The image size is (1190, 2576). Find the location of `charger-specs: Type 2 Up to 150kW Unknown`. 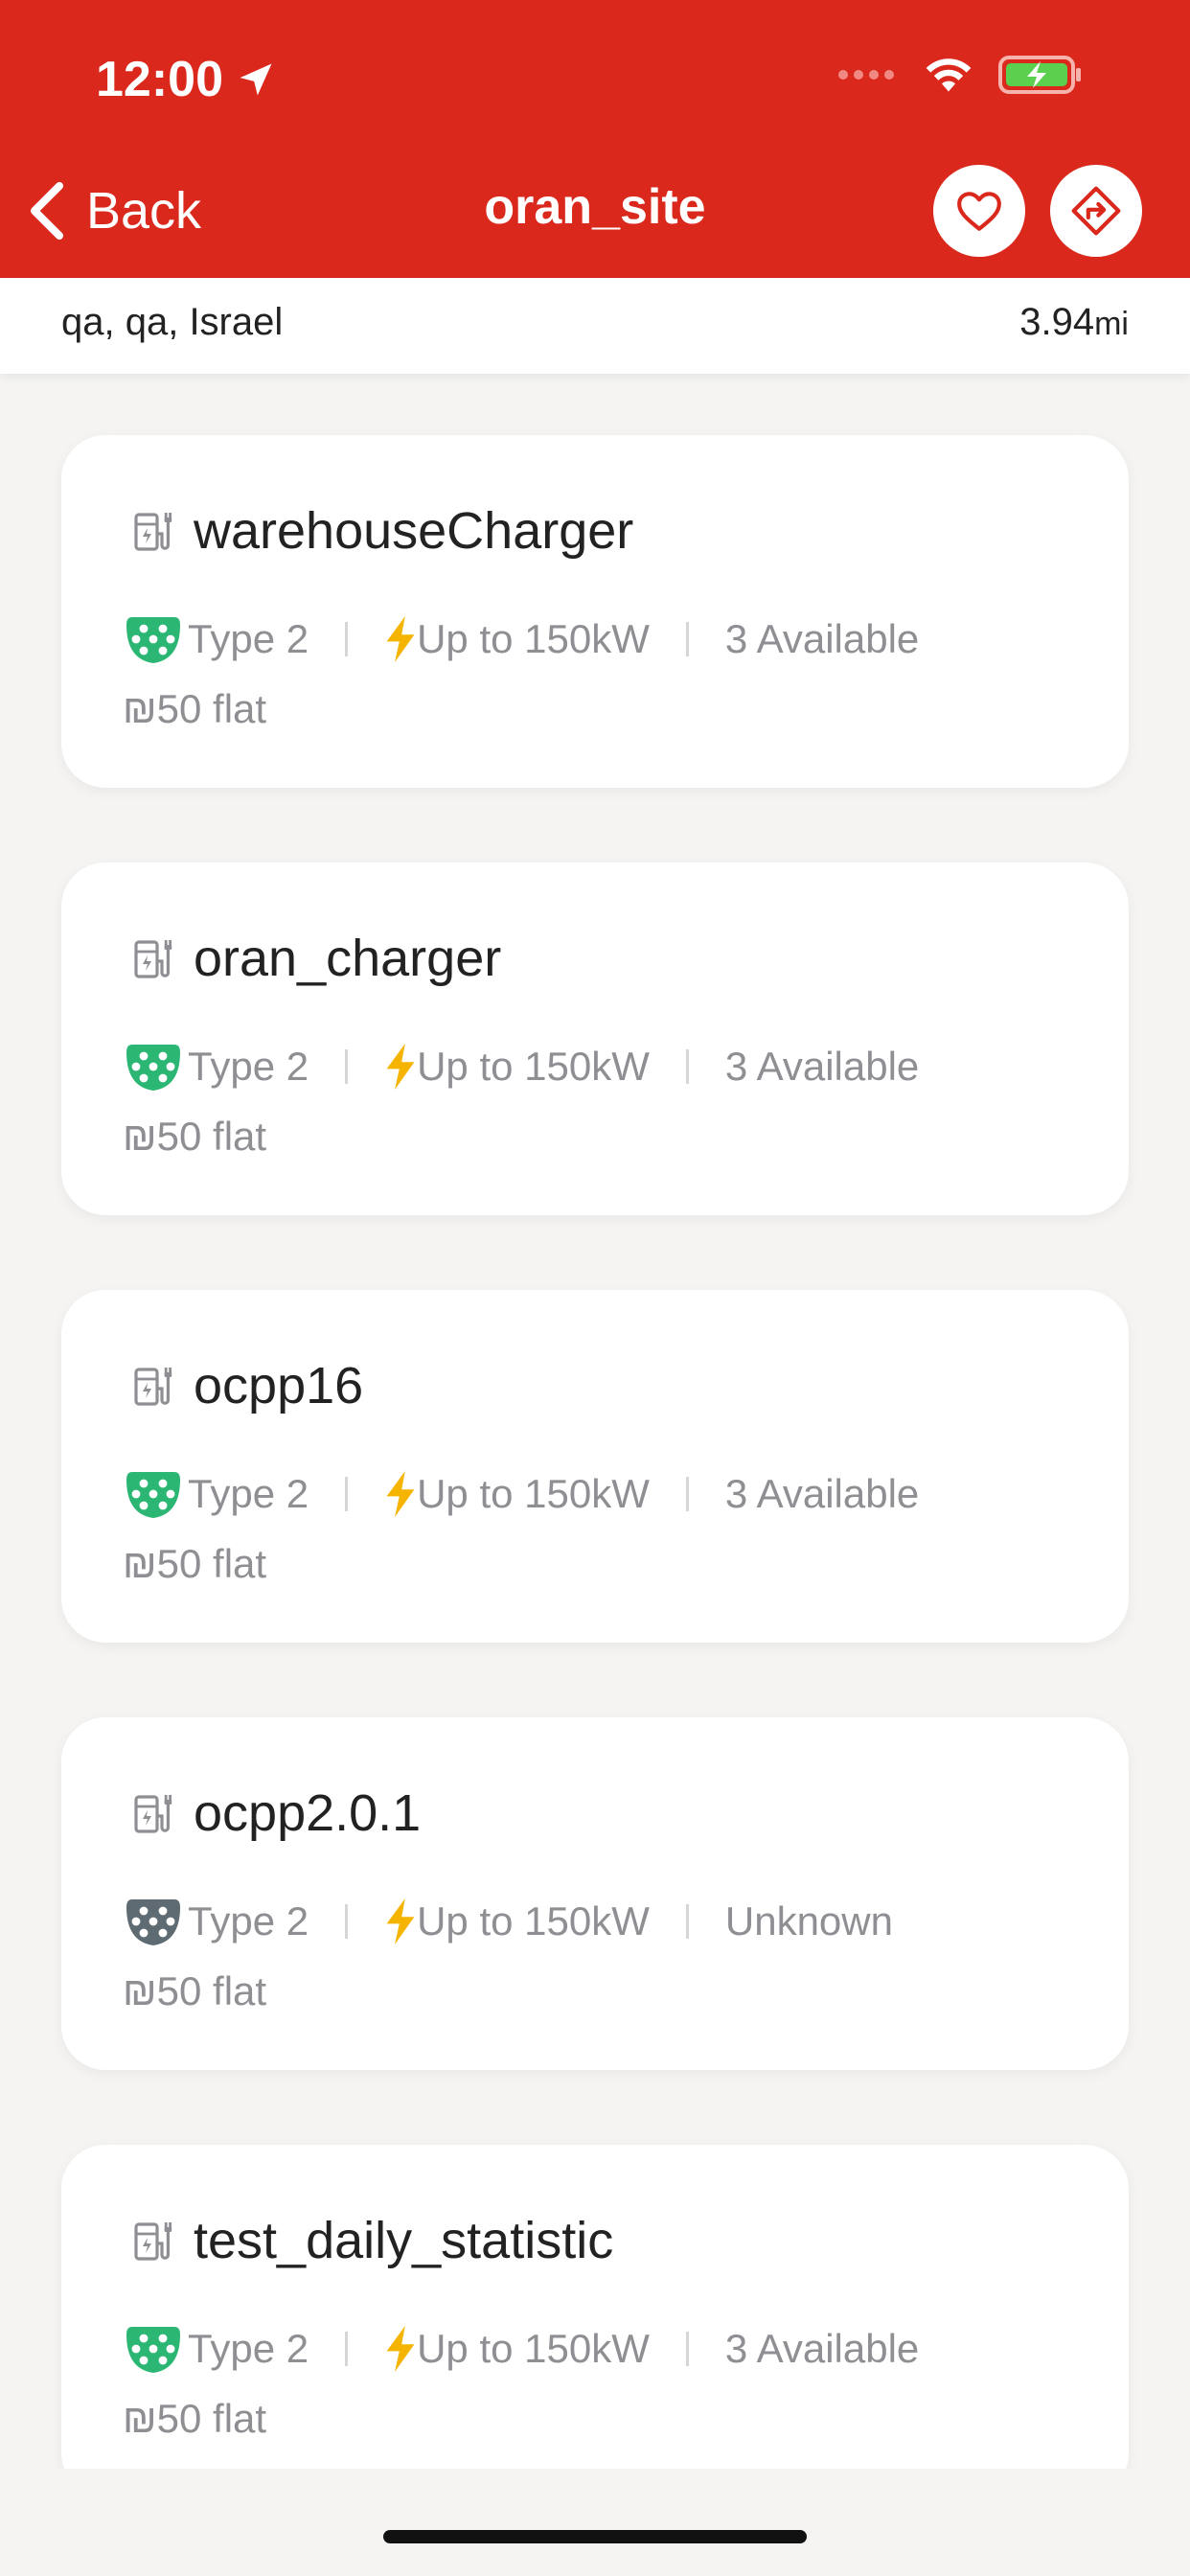

charger-specs: Type 2 Up to 150kW Unknown is located at coordinates (508, 1921).